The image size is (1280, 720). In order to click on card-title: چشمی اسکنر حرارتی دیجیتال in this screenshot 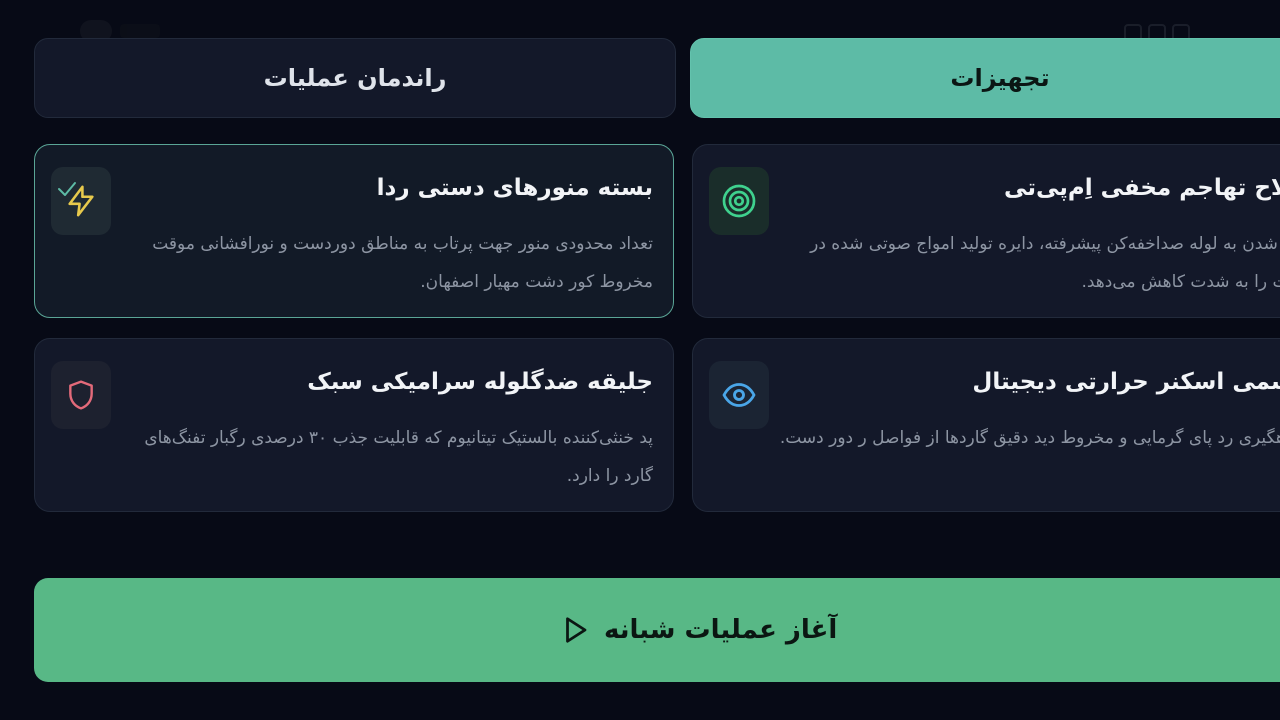, I will do `click(1126, 382)`.